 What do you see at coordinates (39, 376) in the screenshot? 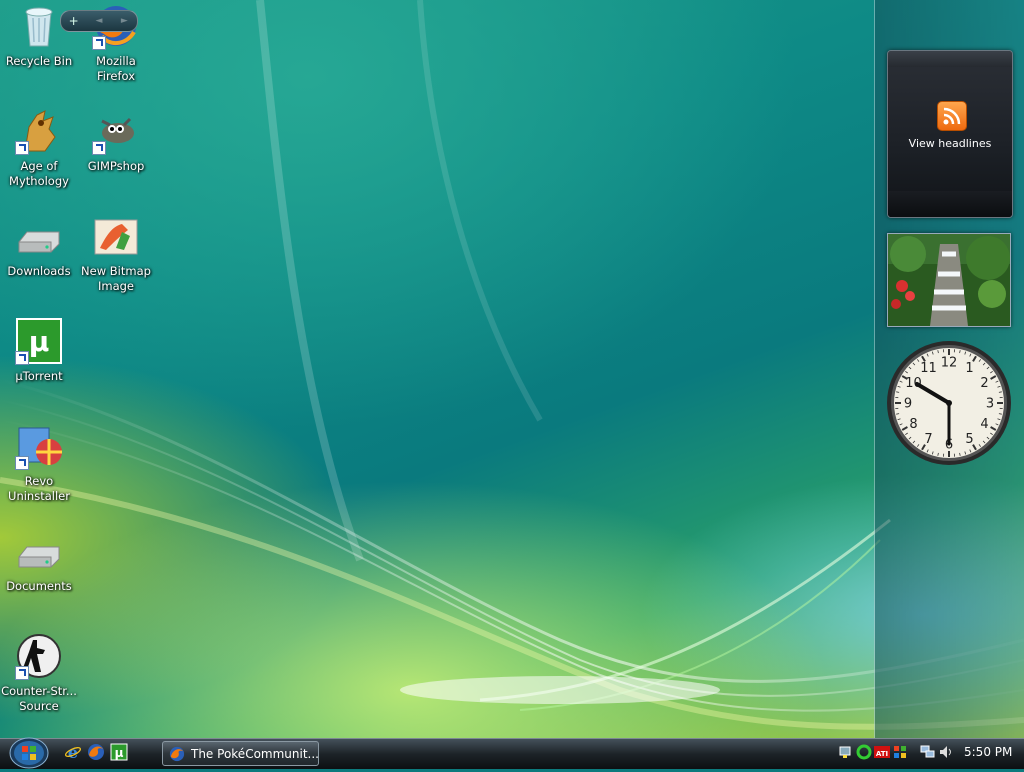
I see `desktop-icon-label: µTorrent` at bounding box center [39, 376].